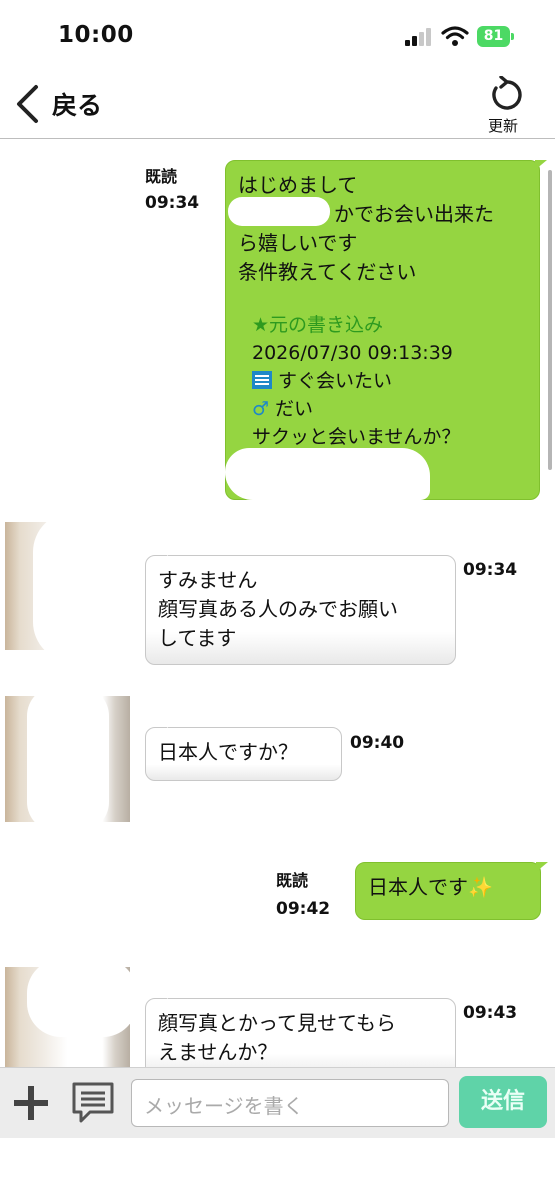 The height and width of the screenshot is (1200, 555). Describe the element at coordinates (298, 243) in the screenshot. I see `message-line: ら嬉しいです` at that location.